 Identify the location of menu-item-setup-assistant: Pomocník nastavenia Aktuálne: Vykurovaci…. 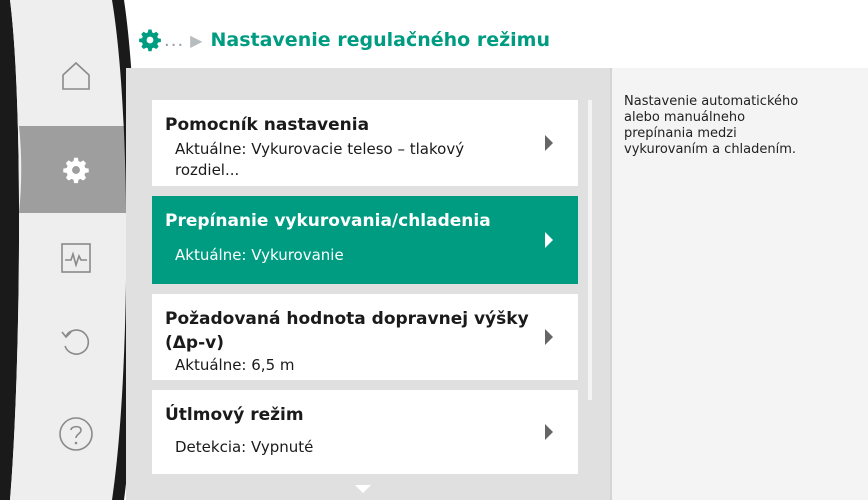
(365, 143).